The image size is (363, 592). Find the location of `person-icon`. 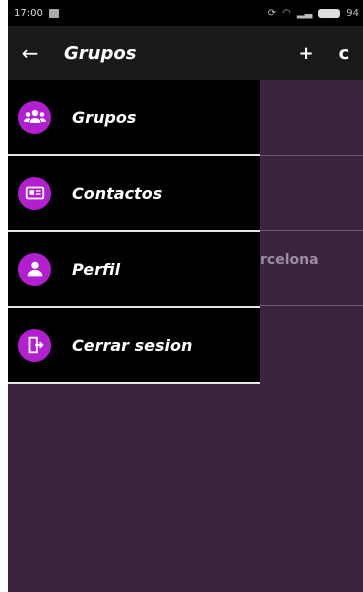

person-icon is located at coordinates (34, 269).